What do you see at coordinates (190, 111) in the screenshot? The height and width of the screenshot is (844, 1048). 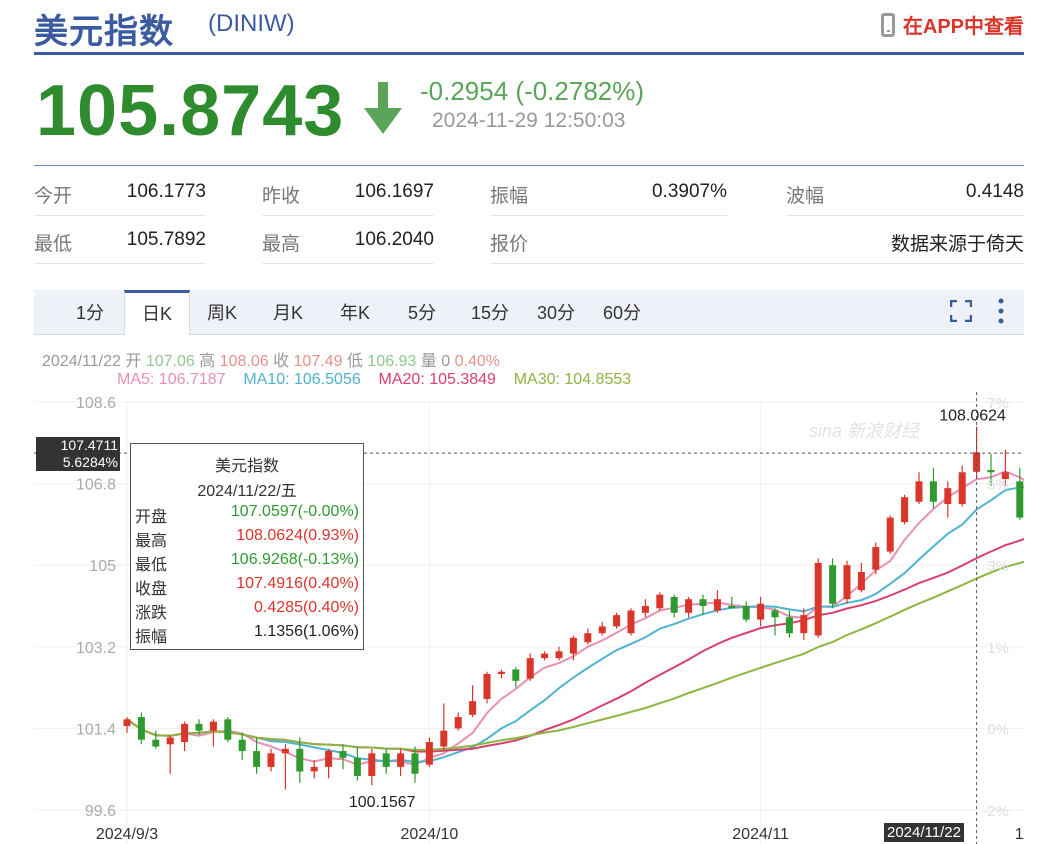 I see `last-price: 105.8743` at bounding box center [190, 111].